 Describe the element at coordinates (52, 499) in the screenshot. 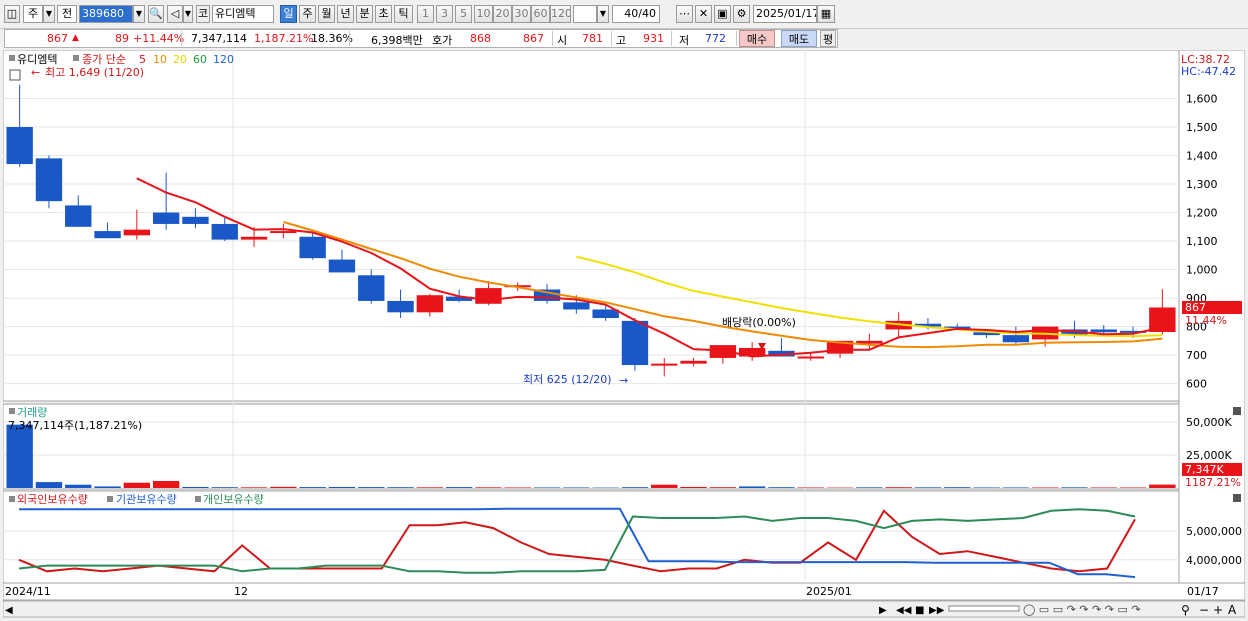

I see `foreign-holding-legend: 외국인보유수량` at that location.